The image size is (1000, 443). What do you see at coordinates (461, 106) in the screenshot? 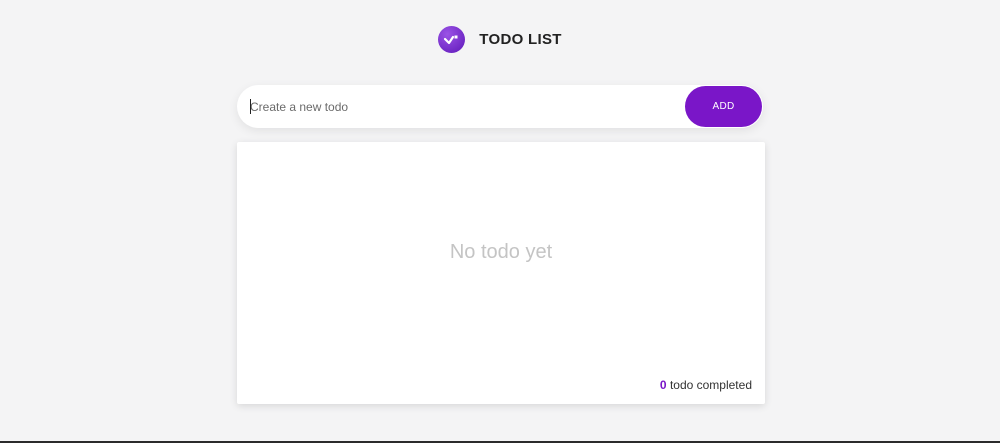
I see `new-todo-input` at bounding box center [461, 106].